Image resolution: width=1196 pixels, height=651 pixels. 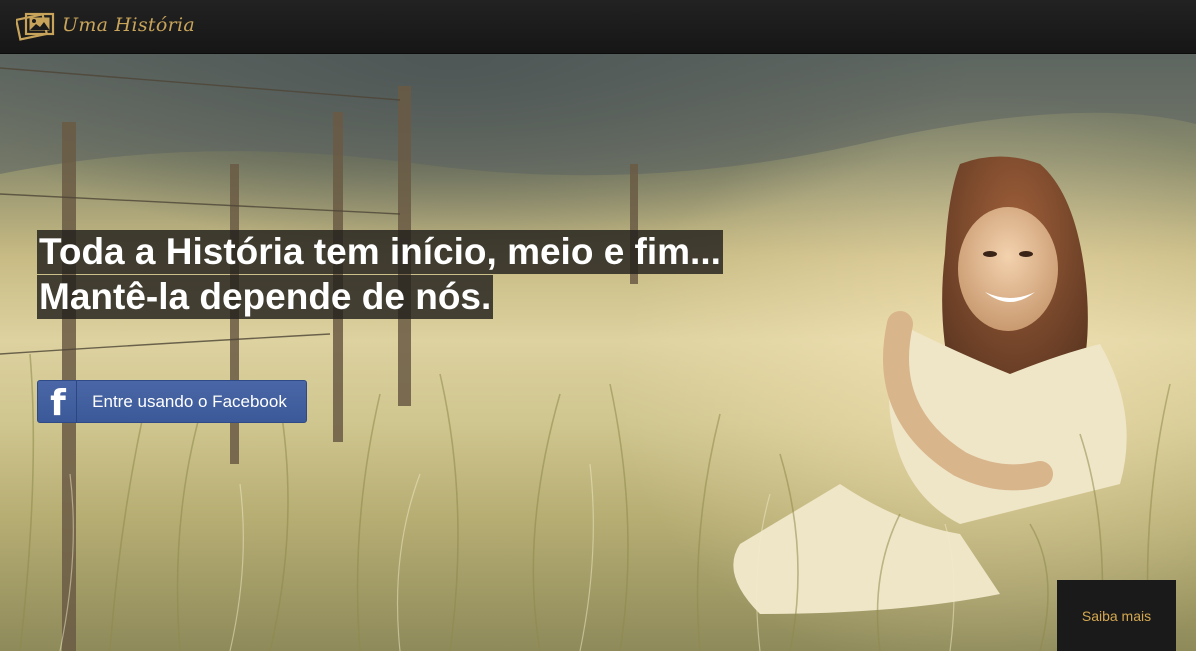 I want to click on photo-frames-icon, so click(x=35, y=26).